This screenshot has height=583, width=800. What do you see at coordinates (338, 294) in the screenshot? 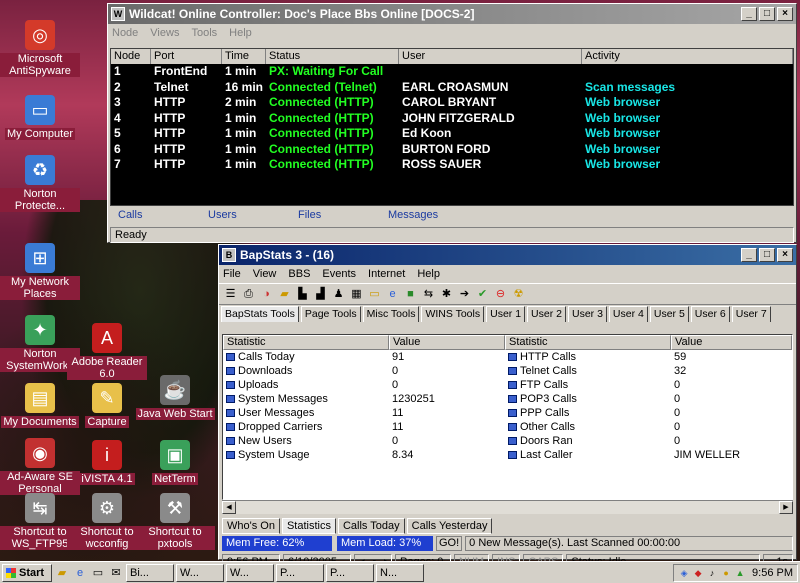
I see `users-icon: ♟` at bounding box center [338, 294].